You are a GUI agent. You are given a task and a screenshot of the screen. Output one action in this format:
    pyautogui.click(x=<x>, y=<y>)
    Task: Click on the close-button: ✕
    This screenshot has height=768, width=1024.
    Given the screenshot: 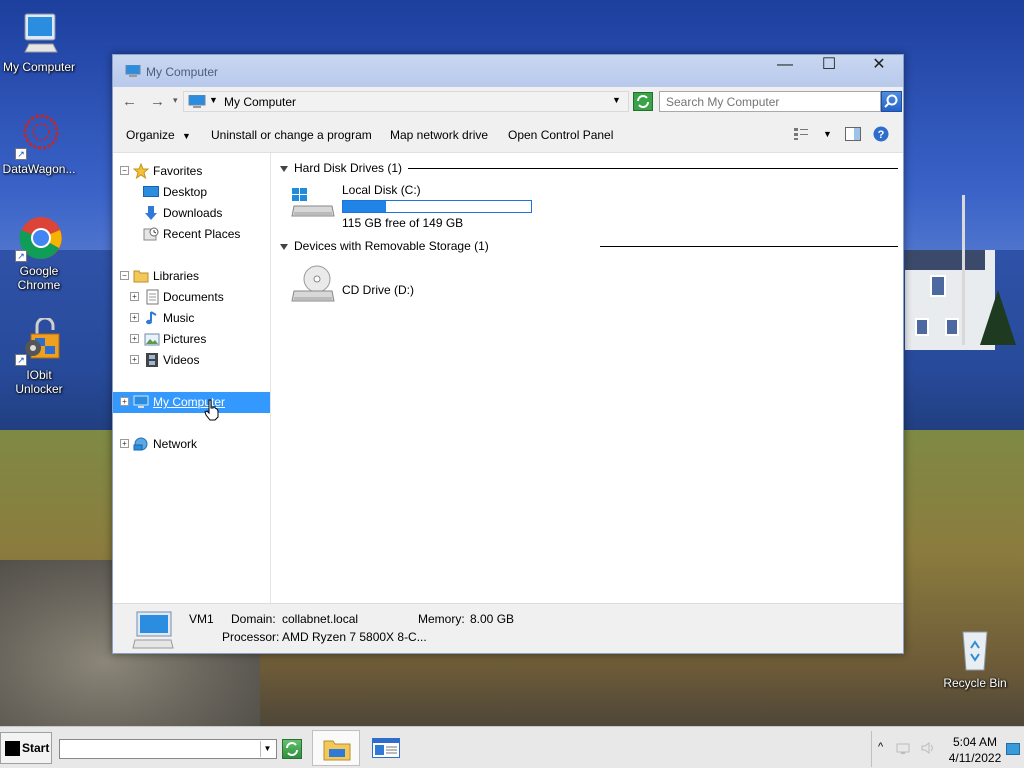 What is the action you would take?
    pyautogui.click(x=879, y=66)
    